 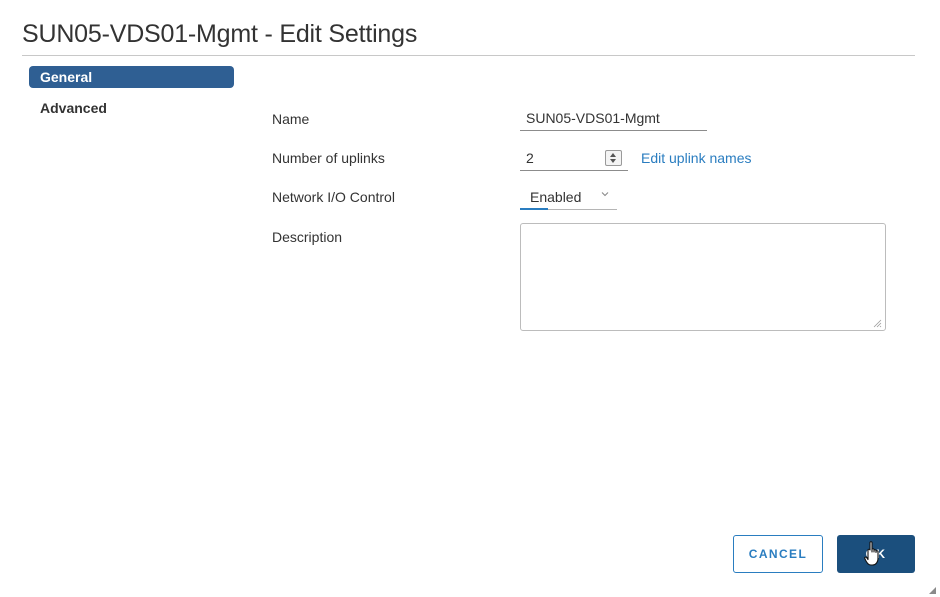 What do you see at coordinates (593, 118) in the screenshot?
I see `name-value: SUN05-VDS01-Mgmt` at bounding box center [593, 118].